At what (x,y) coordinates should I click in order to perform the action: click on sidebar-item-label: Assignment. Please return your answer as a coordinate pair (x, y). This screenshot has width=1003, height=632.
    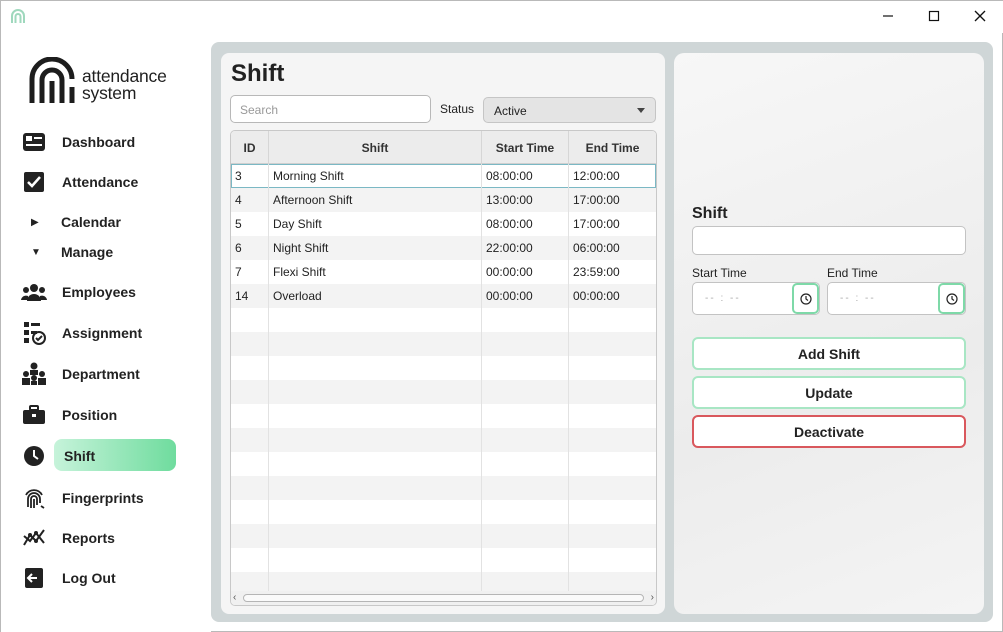
    Looking at the image, I should click on (102, 333).